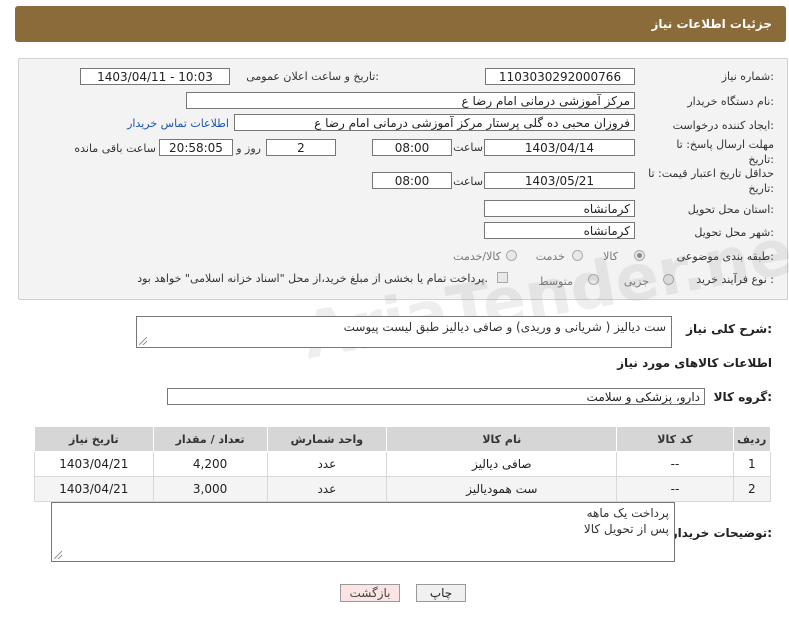 The height and width of the screenshot is (620, 789). I want to click on deadline-time-label: ساعت, so click(468, 147).